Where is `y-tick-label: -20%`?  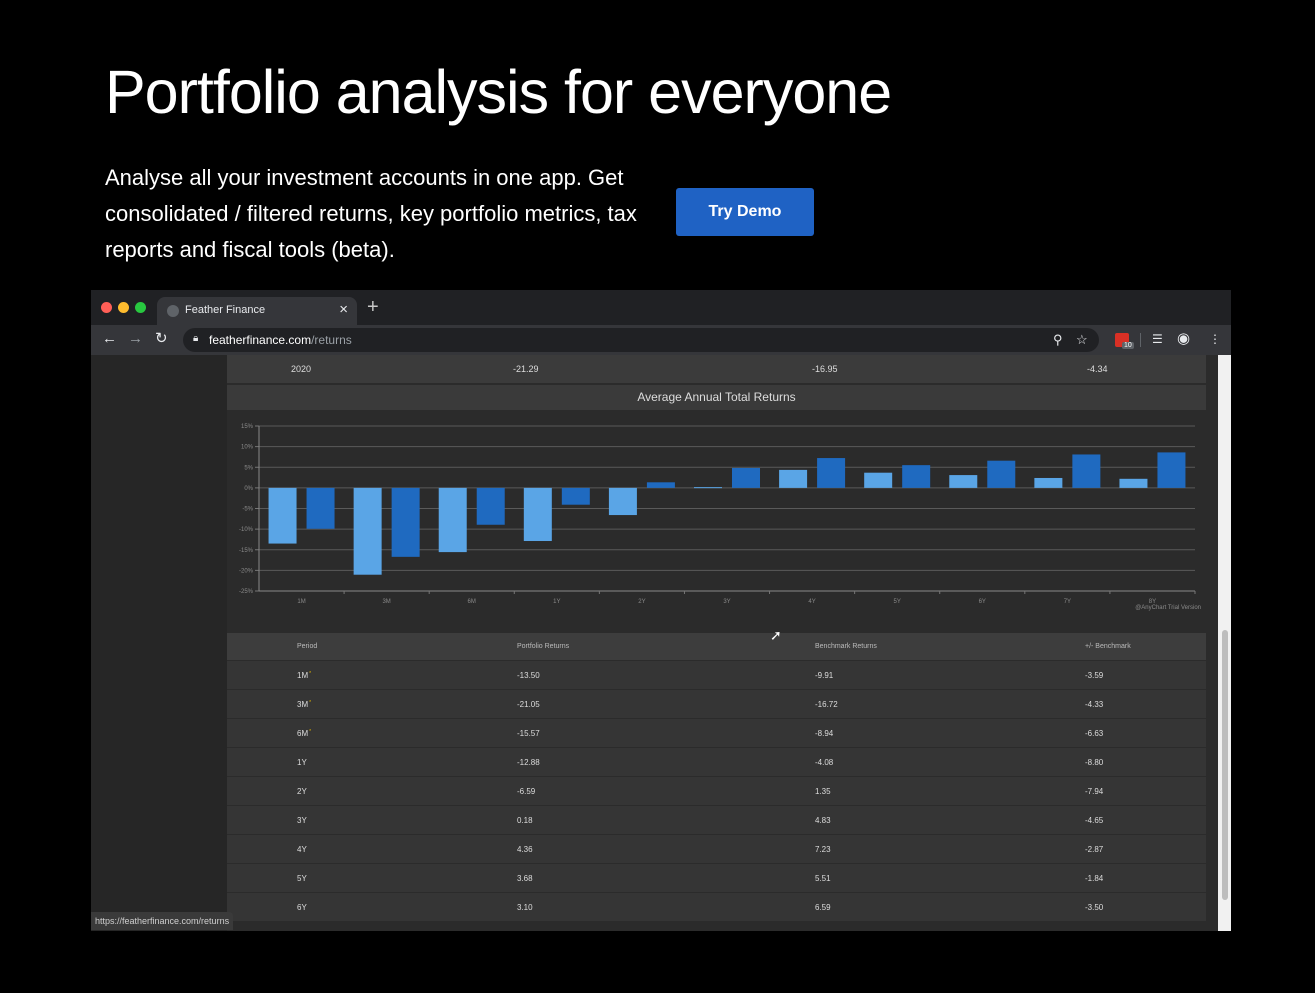 y-tick-label: -20% is located at coordinates (246, 571).